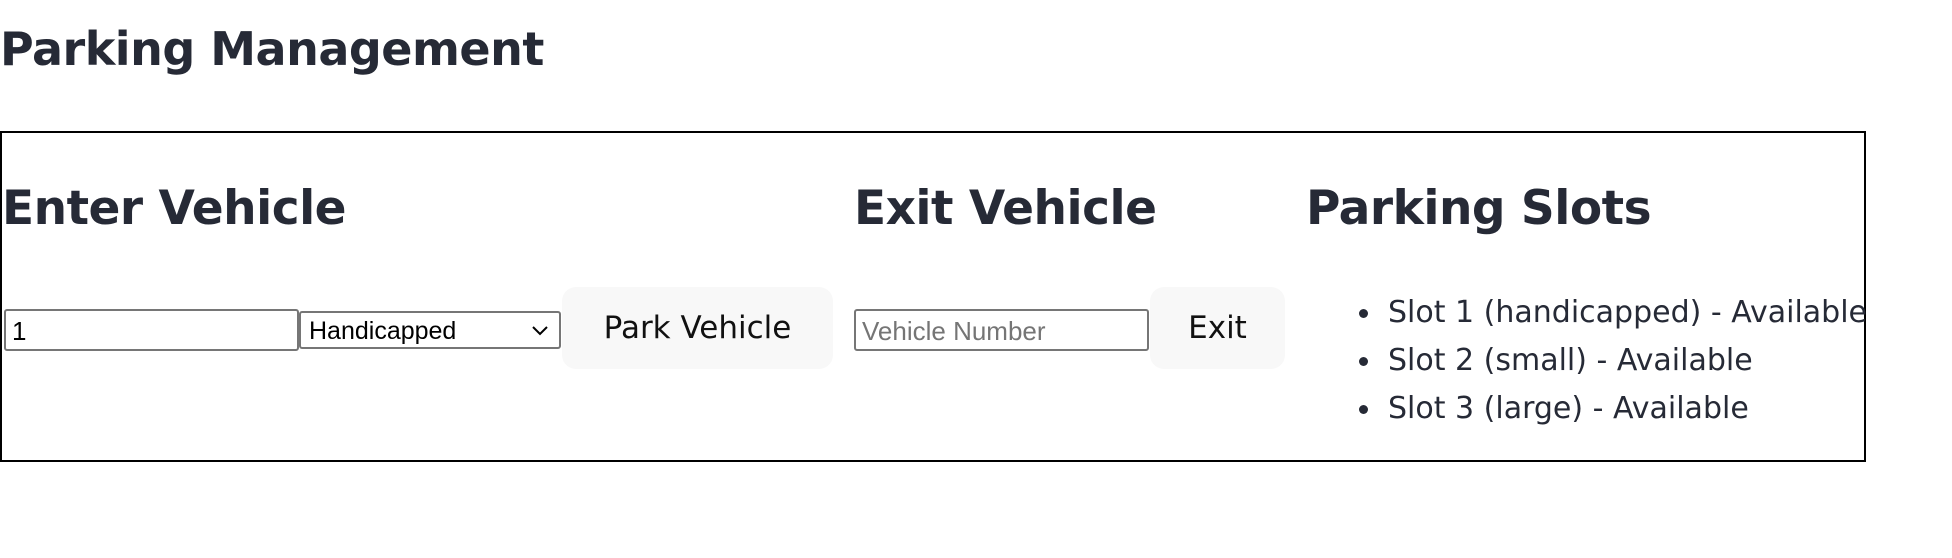  Describe the element at coordinates (1479, 208) in the screenshot. I see `parking-slots-heading: Parking Slots` at that location.